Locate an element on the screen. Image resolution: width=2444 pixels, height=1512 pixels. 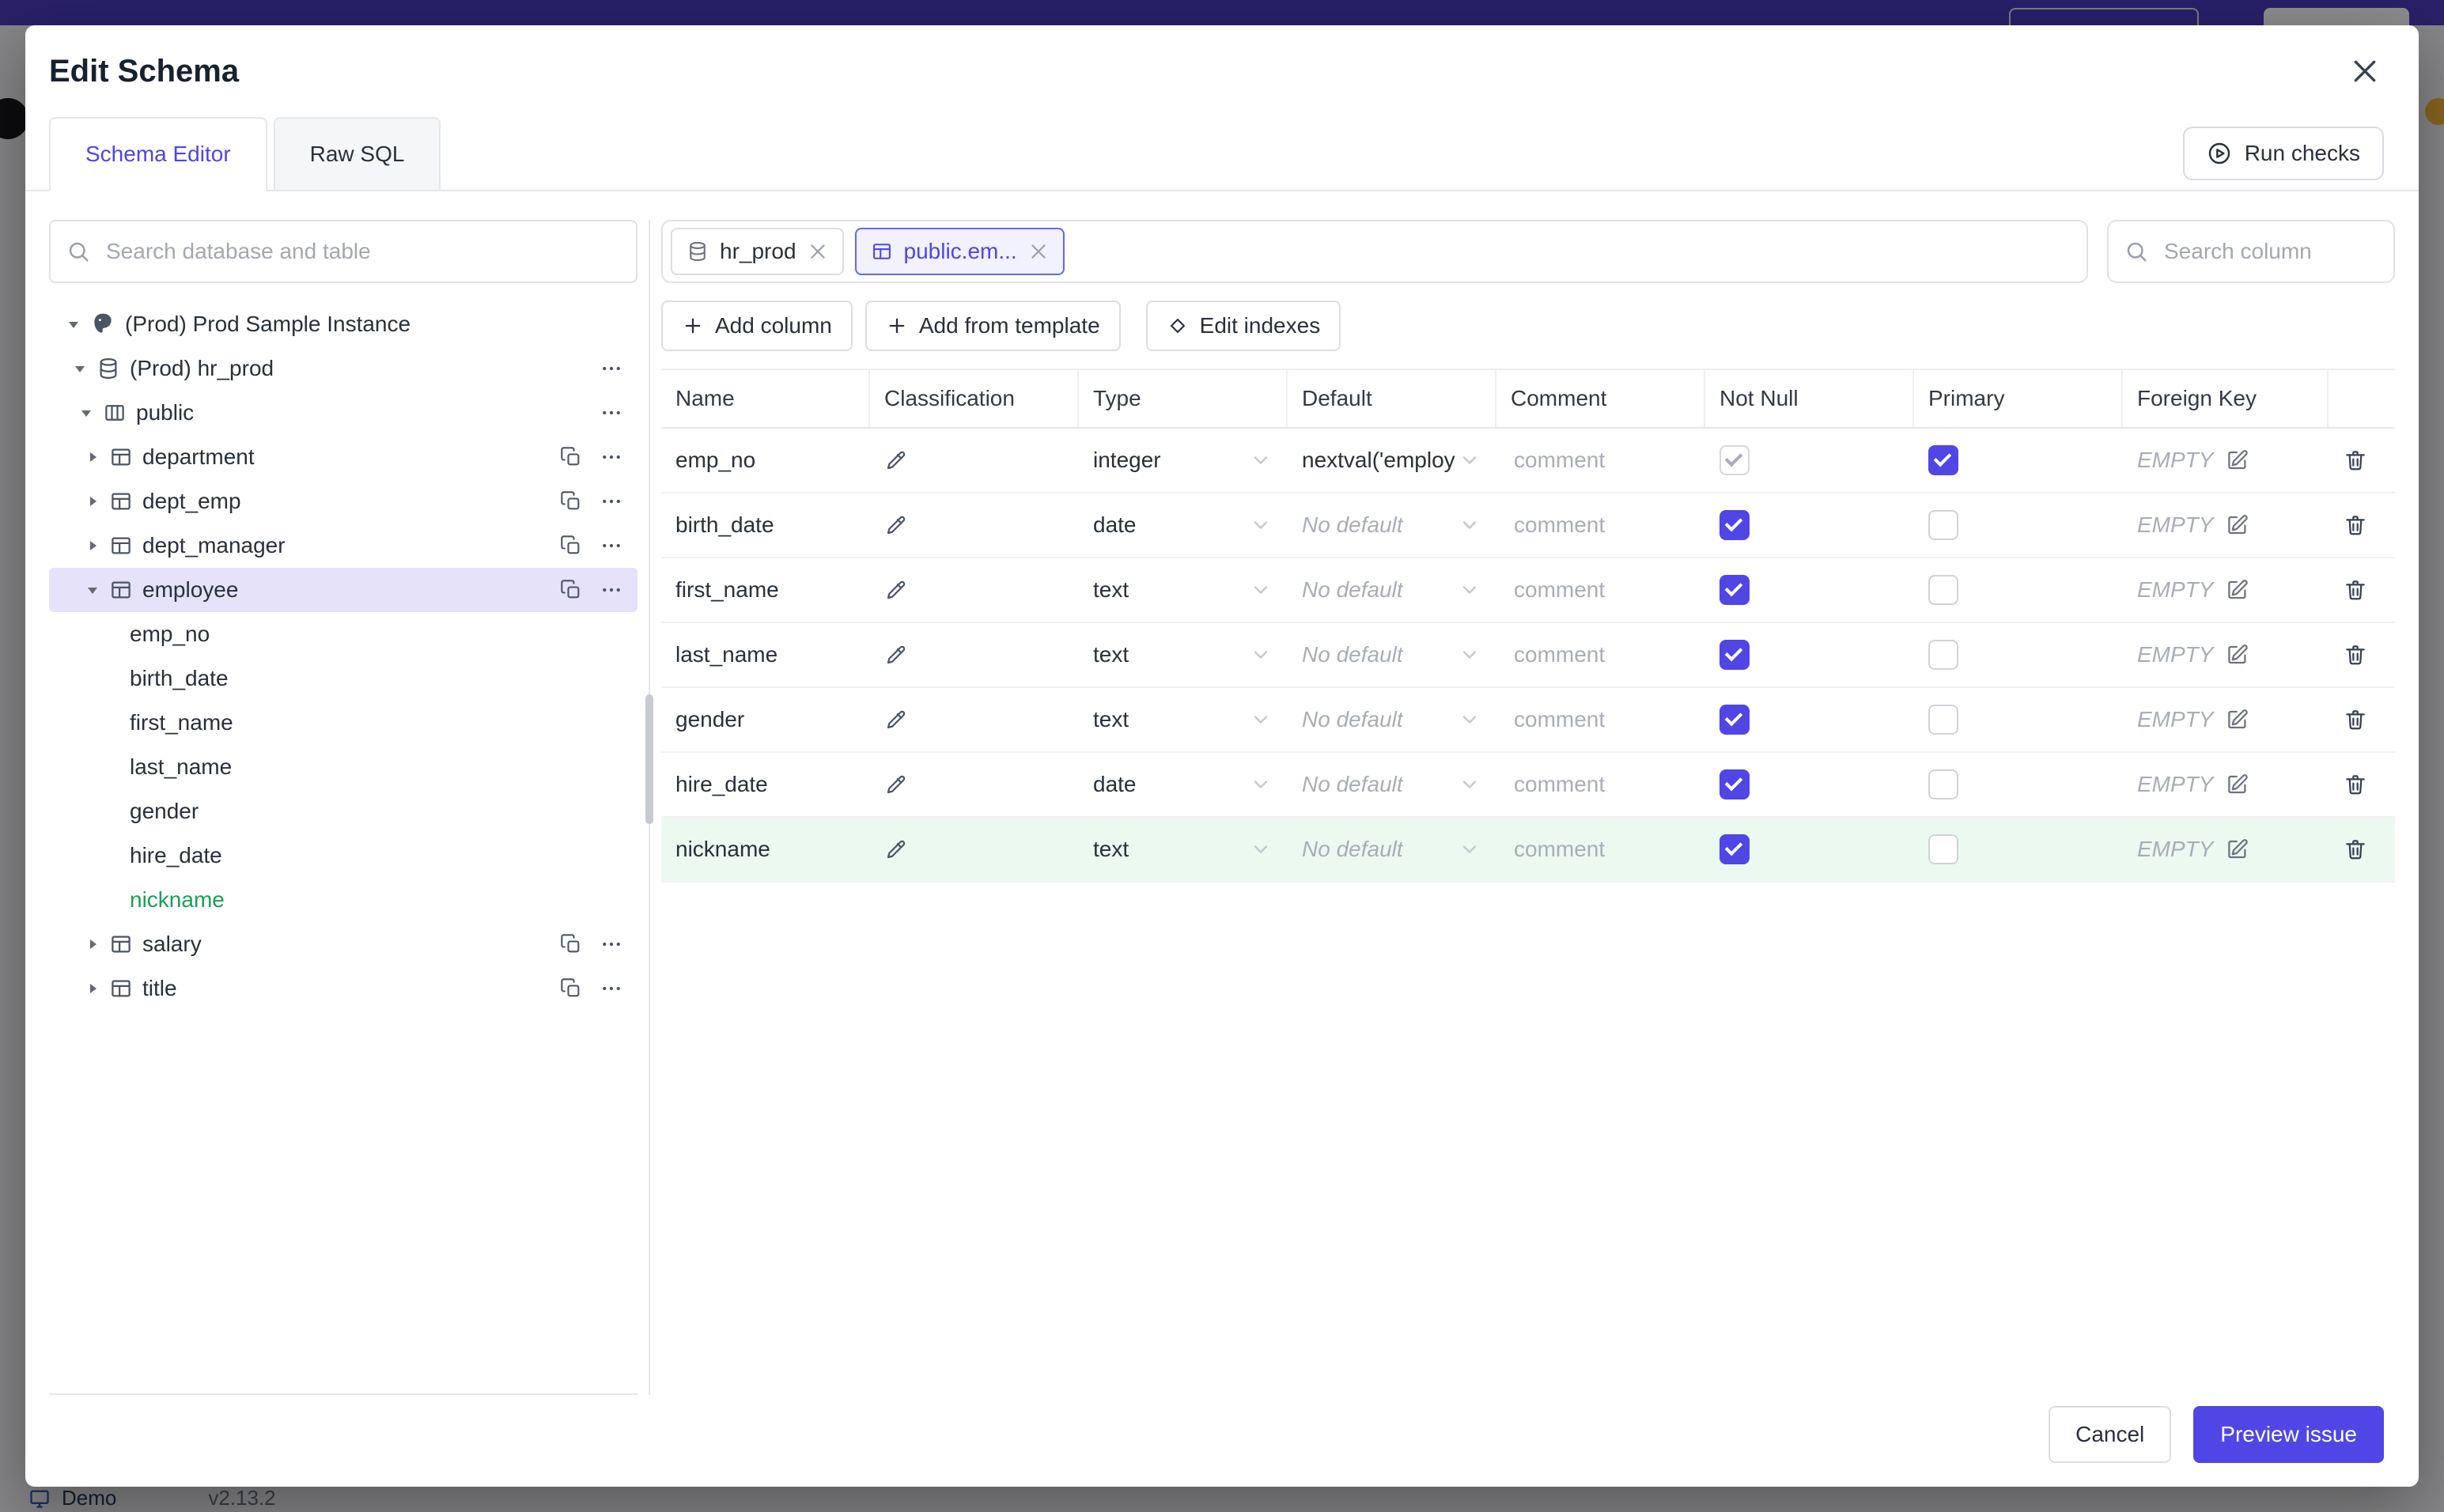
tree-item-column-hire-date: hire_date is located at coordinates (343, 856).